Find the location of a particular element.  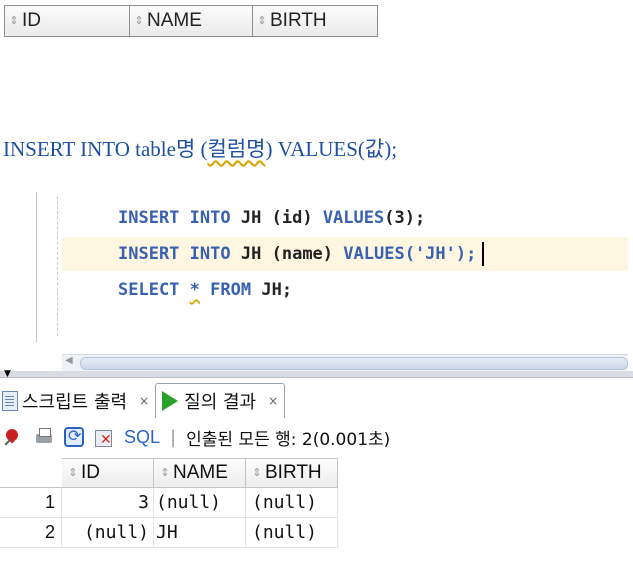

print-icon is located at coordinates (44, 437).